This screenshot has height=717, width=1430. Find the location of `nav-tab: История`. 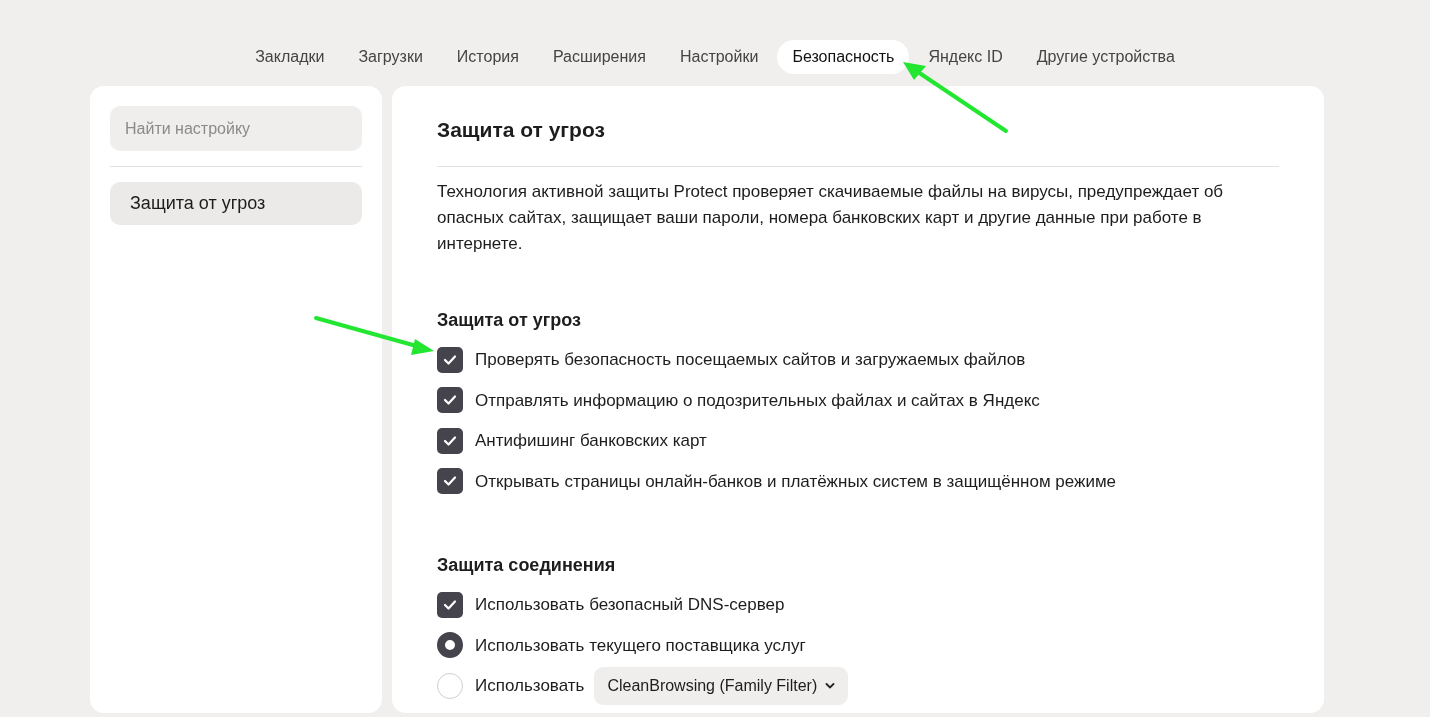

nav-tab: История is located at coordinates (487, 57).